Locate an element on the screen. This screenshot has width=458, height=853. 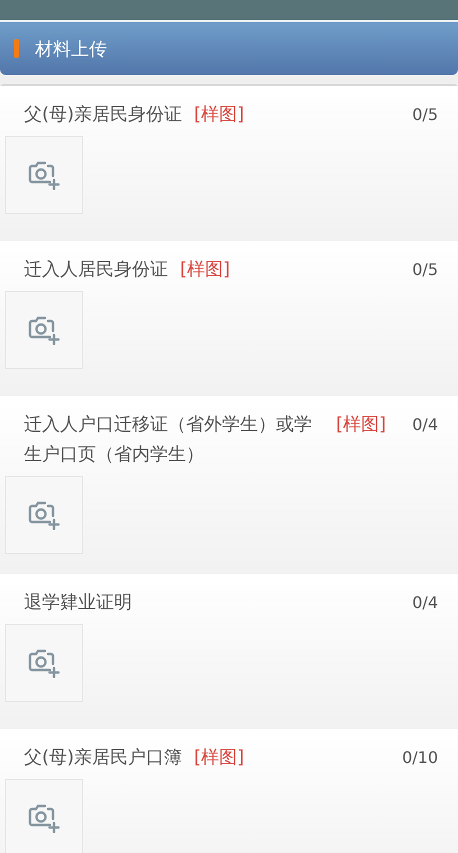
item-title: 迁入人户口迁移证（省外学生）或学生户口页（省内学生） is located at coordinates (168, 440).